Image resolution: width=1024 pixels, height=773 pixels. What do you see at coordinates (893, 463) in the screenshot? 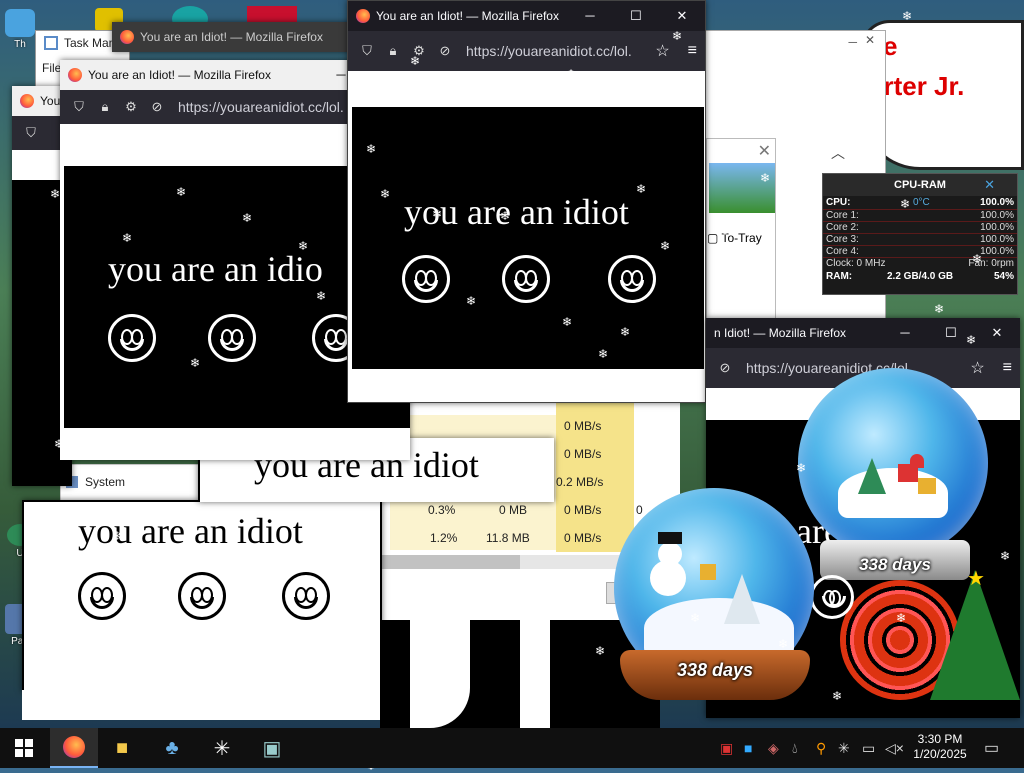
I see `snow-globe-widget` at bounding box center [893, 463].